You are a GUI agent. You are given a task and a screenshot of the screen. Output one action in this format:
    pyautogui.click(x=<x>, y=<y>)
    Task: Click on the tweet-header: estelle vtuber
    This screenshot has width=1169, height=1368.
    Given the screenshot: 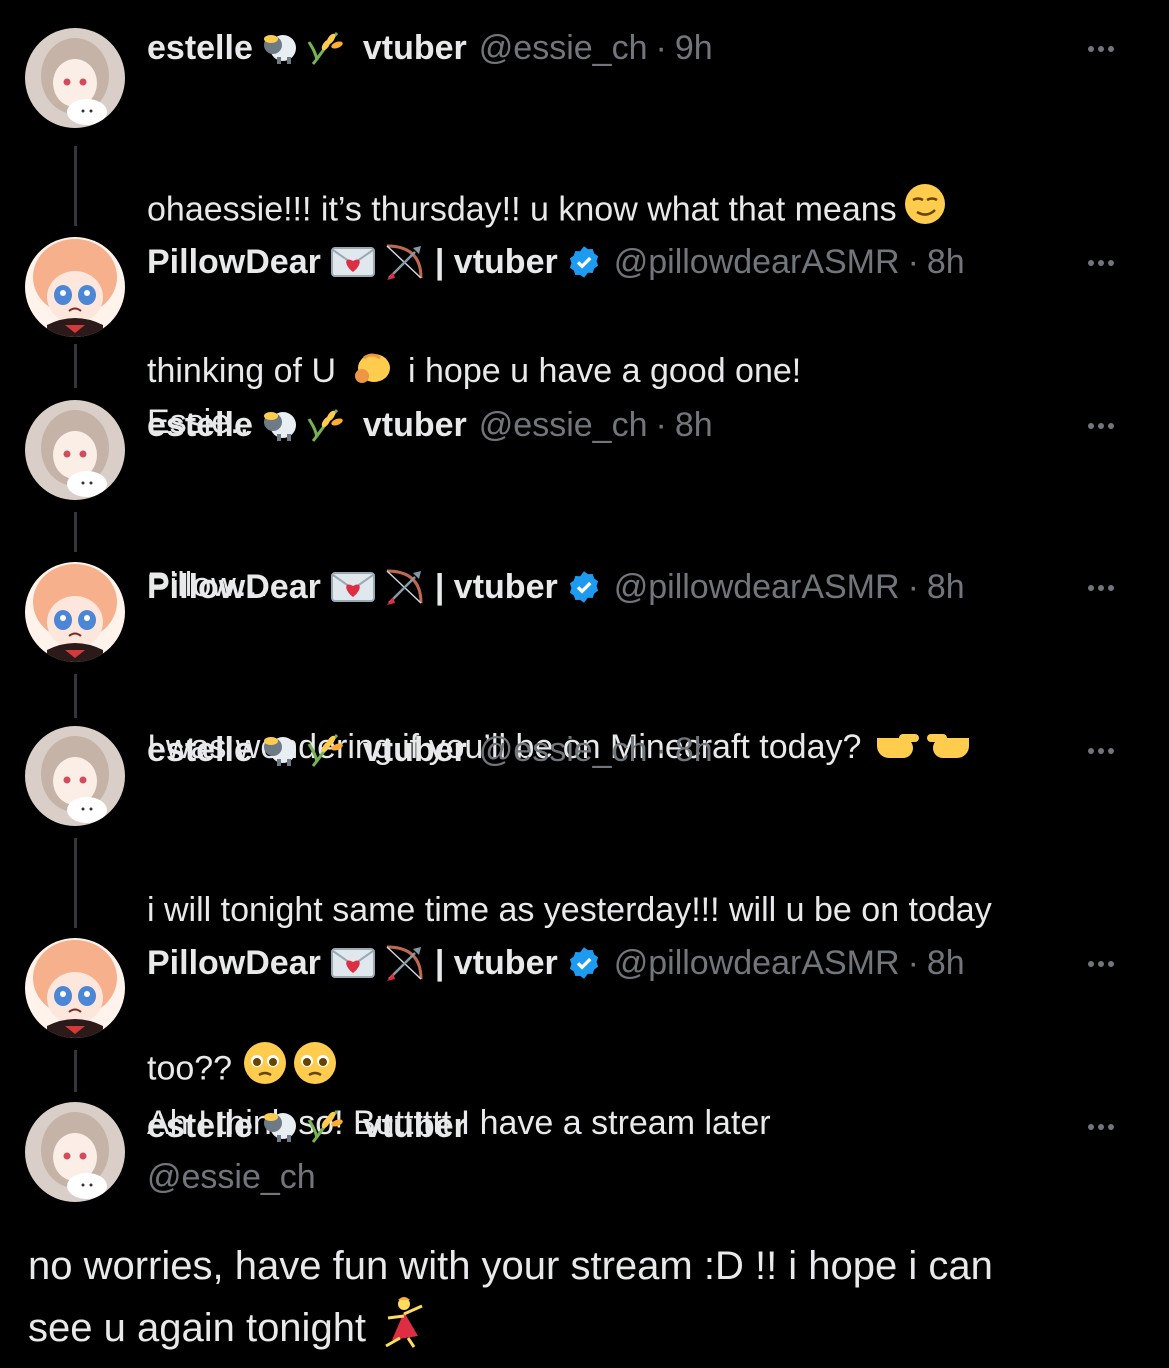 What is the action you would take?
    pyautogui.click(x=307, y=1126)
    